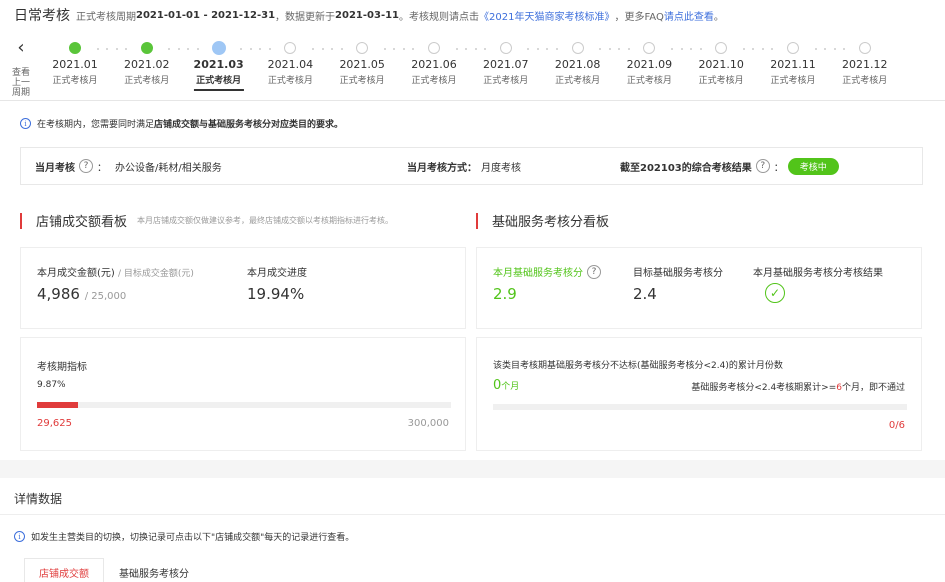  I want to click on timeline-dot-2021.12, so click(864, 48).